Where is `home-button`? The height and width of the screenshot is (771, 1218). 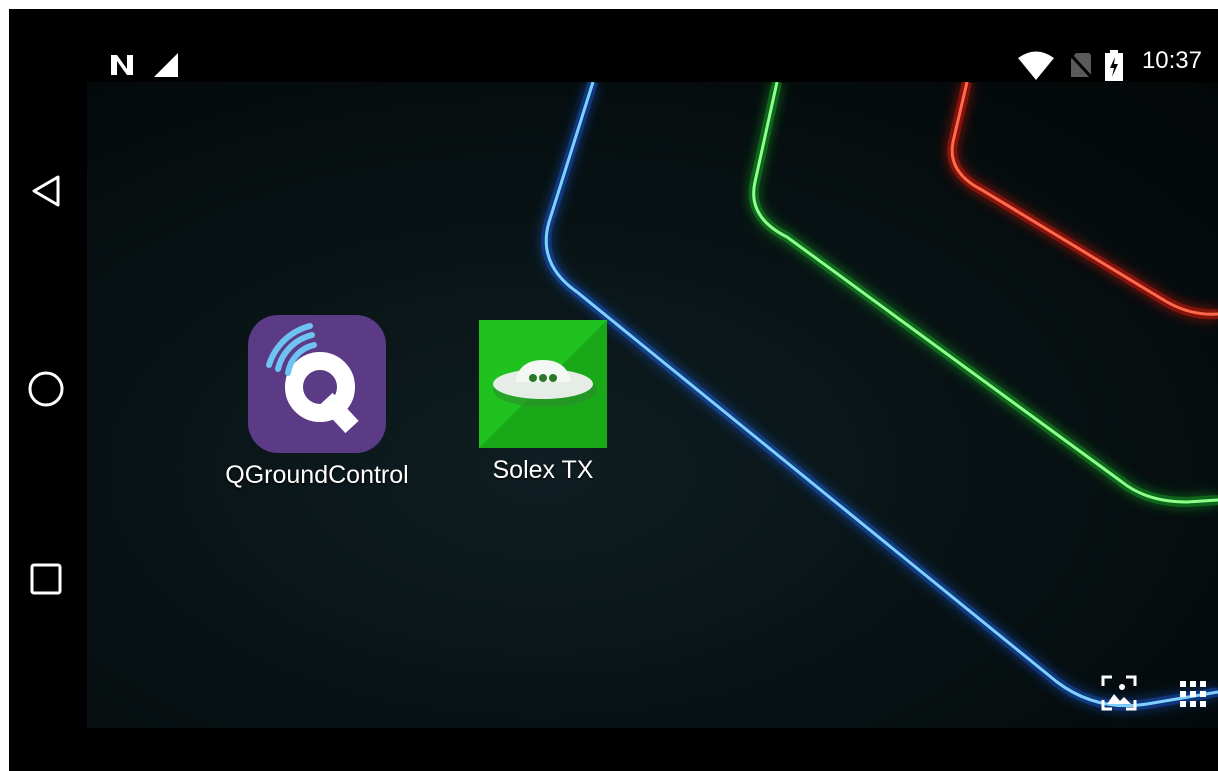 home-button is located at coordinates (46, 389).